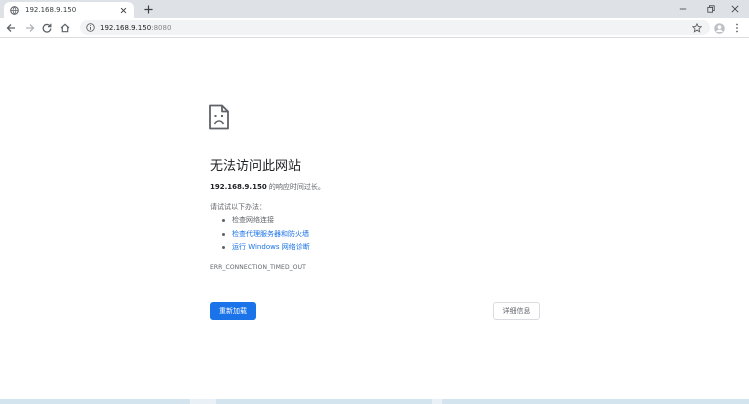 This screenshot has width=749, height=404. I want to click on suggestion-network-diagnostics-link: 运行 Windows 网络诊断, so click(266, 248).